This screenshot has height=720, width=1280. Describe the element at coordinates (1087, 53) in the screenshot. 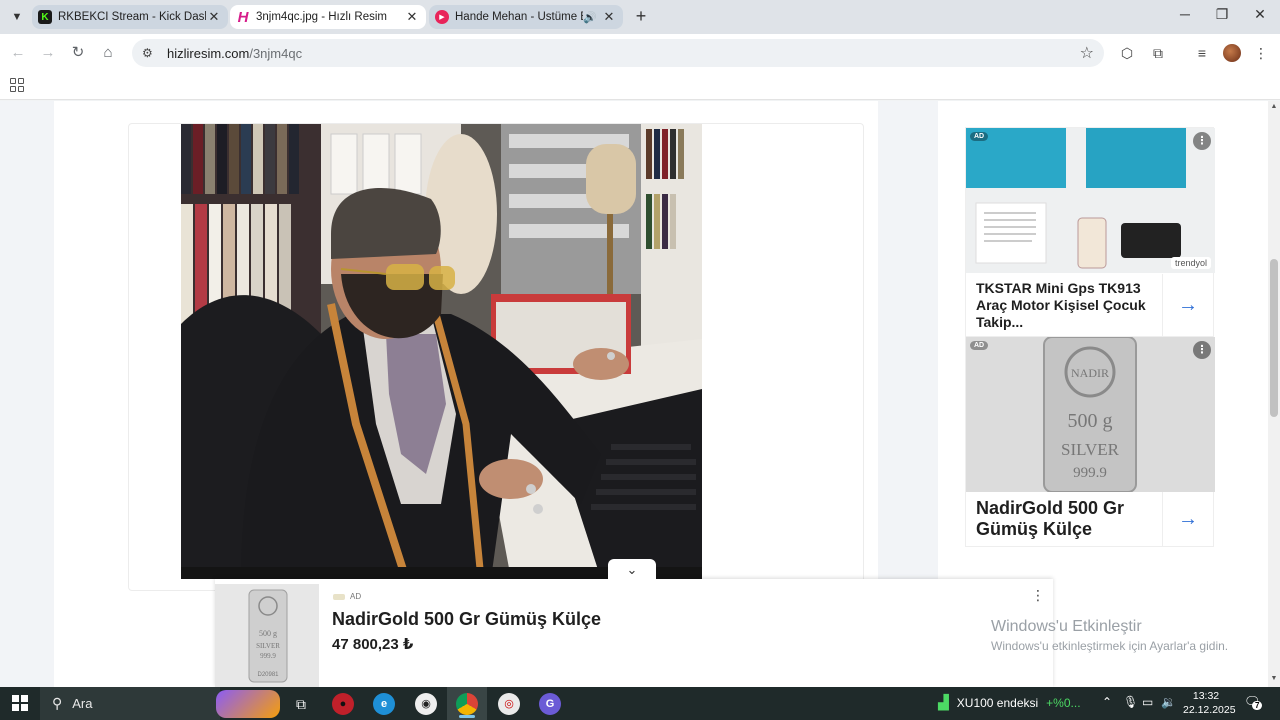

I see `bookmark-star-icon: ☆` at that location.